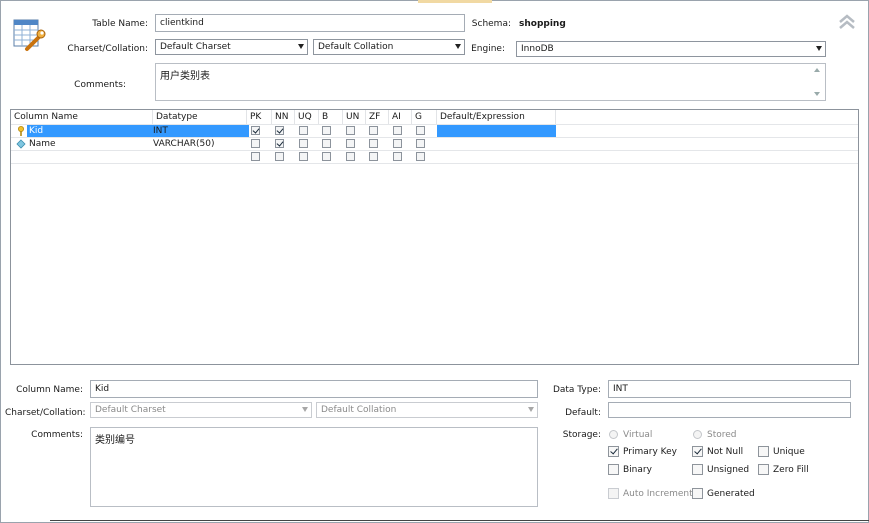 This screenshot has width=869, height=523. What do you see at coordinates (307, 117) in the screenshot?
I see `header-uq: UQ` at bounding box center [307, 117].